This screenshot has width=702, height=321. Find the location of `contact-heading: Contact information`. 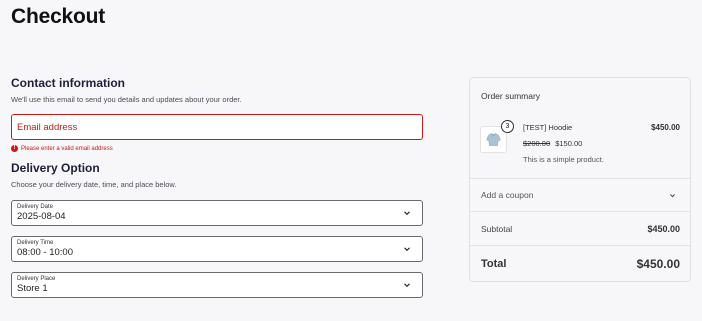

contact-heading: Contact information is located at coordinates (68, 83).